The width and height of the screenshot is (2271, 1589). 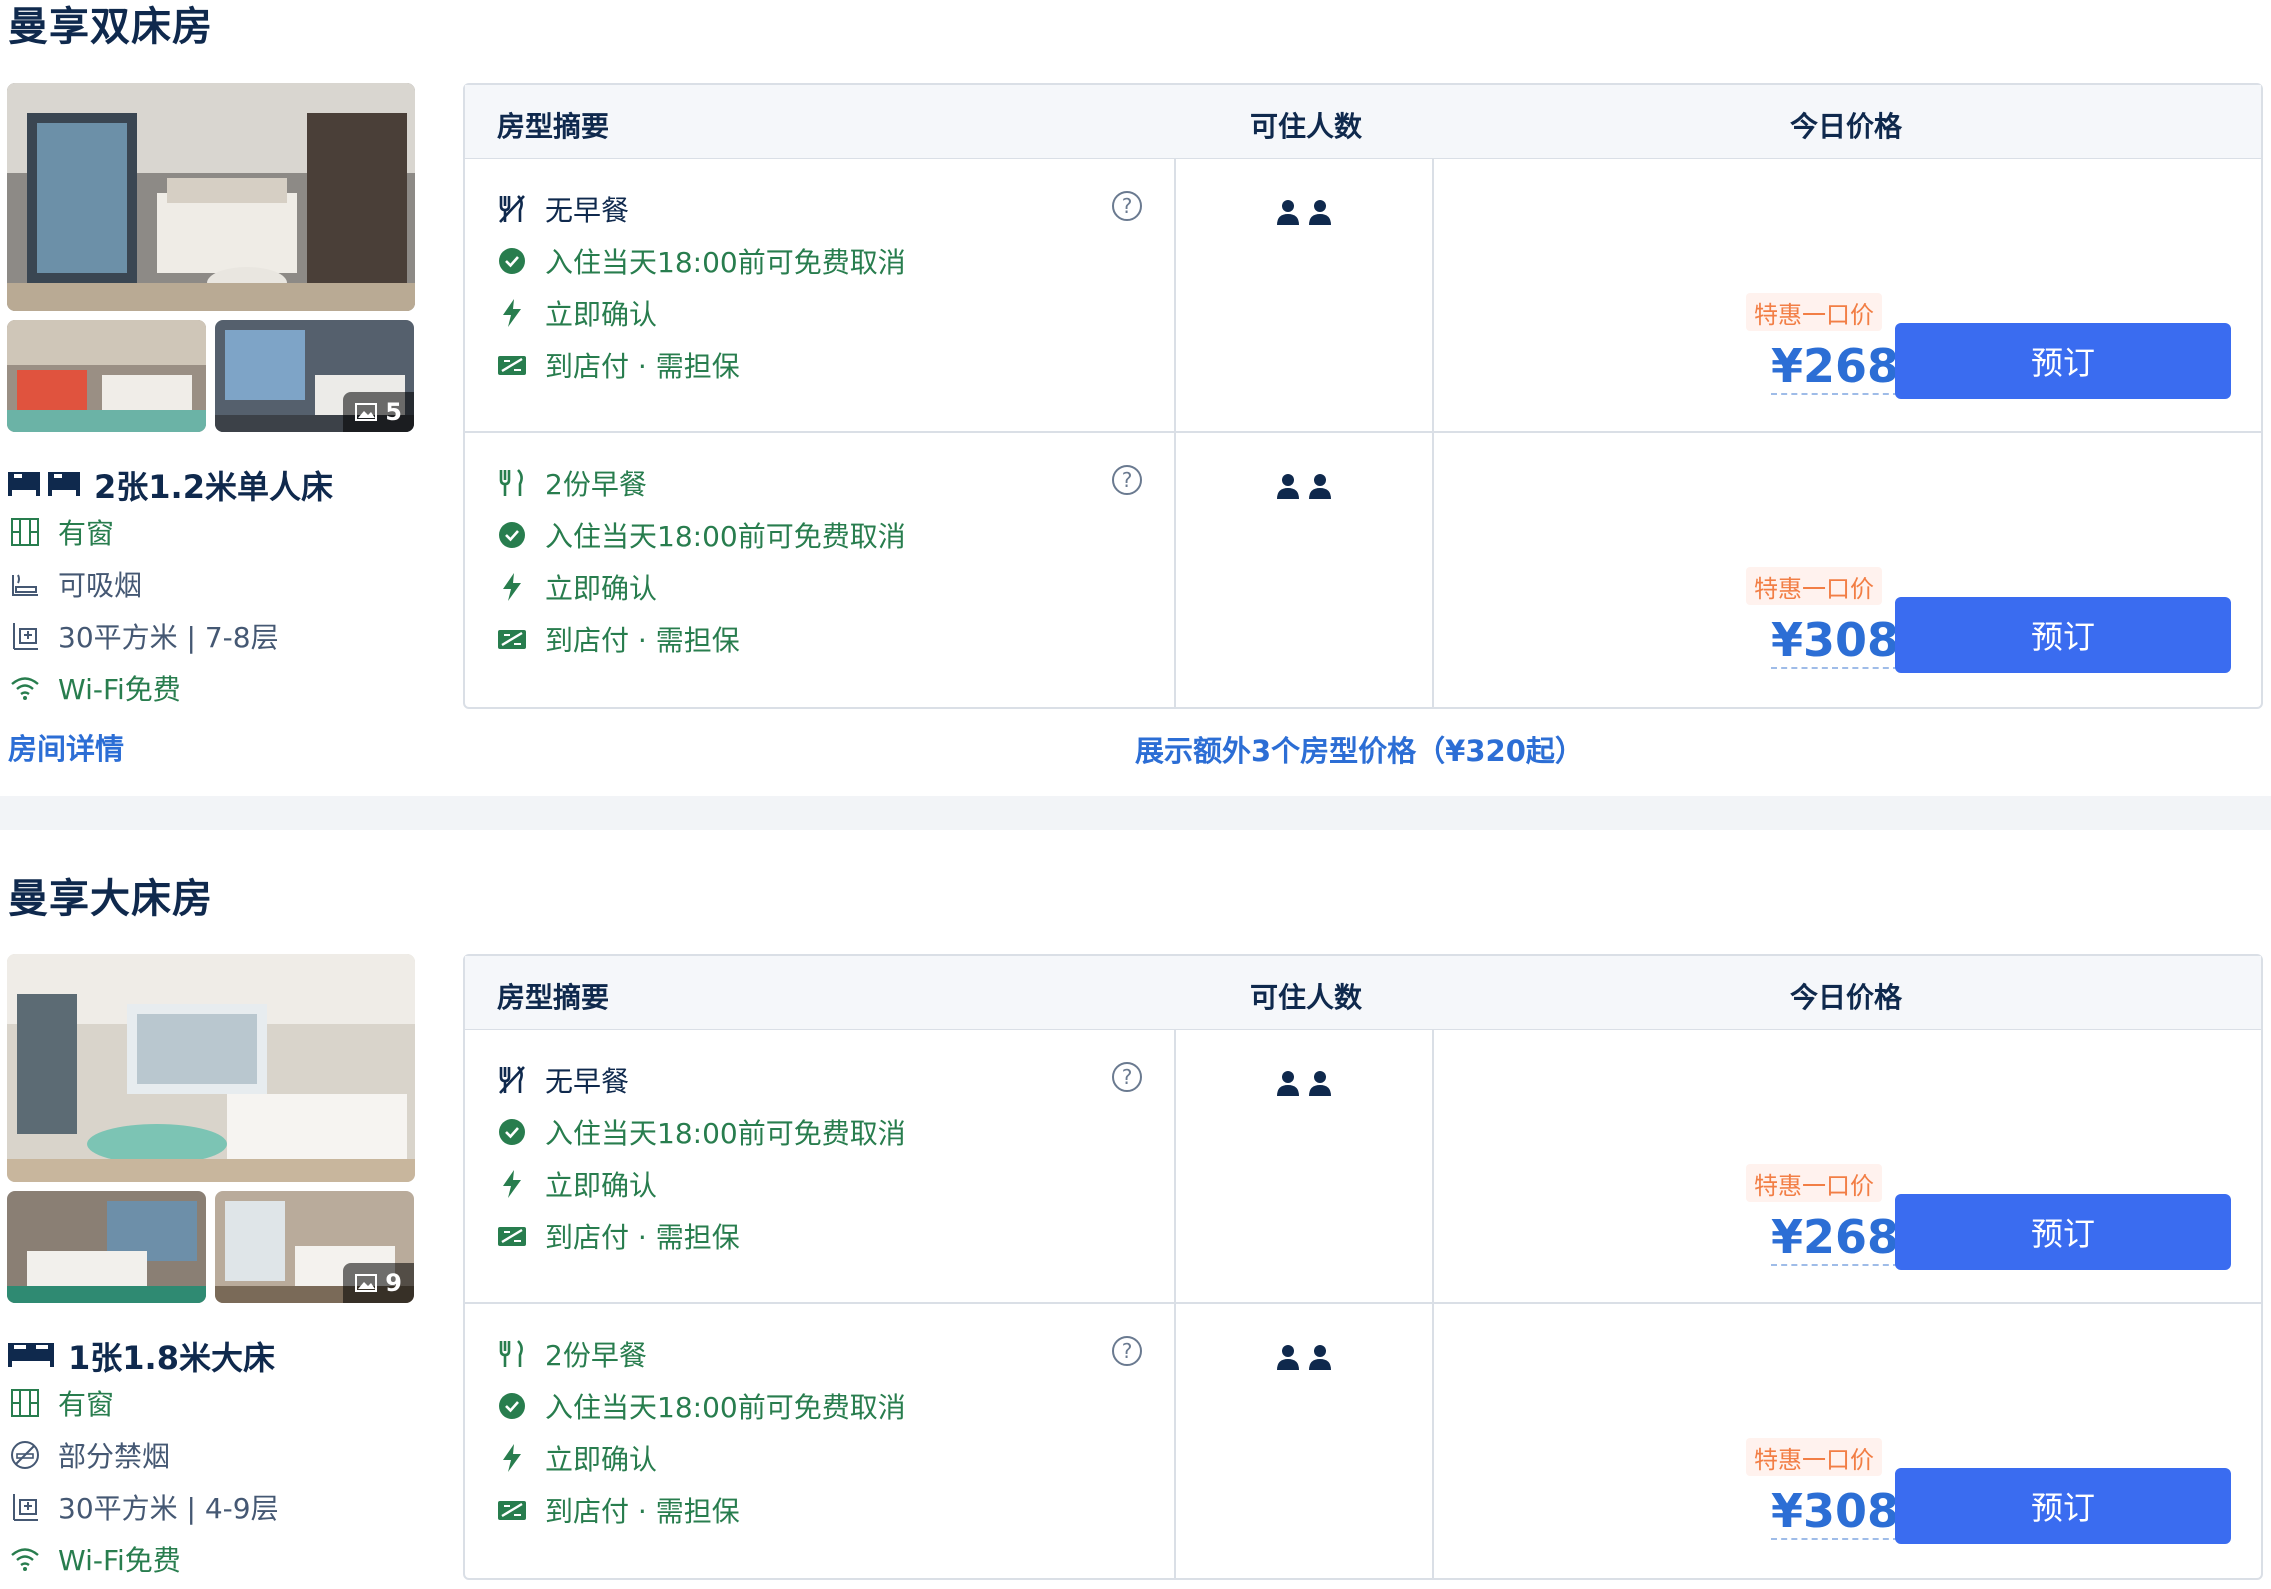 What do you see at coordinates (393, 412) in the screenshot?
I see `photo-count: 5` at bounding box center [393, 412].